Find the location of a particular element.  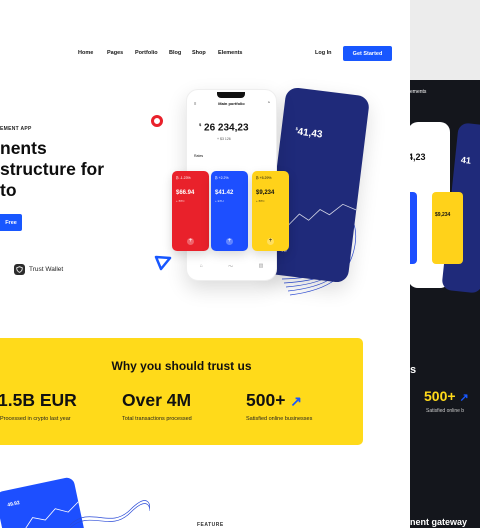

portfolio-balance: $ 26 234,23 is located at coordinates (224, 128).